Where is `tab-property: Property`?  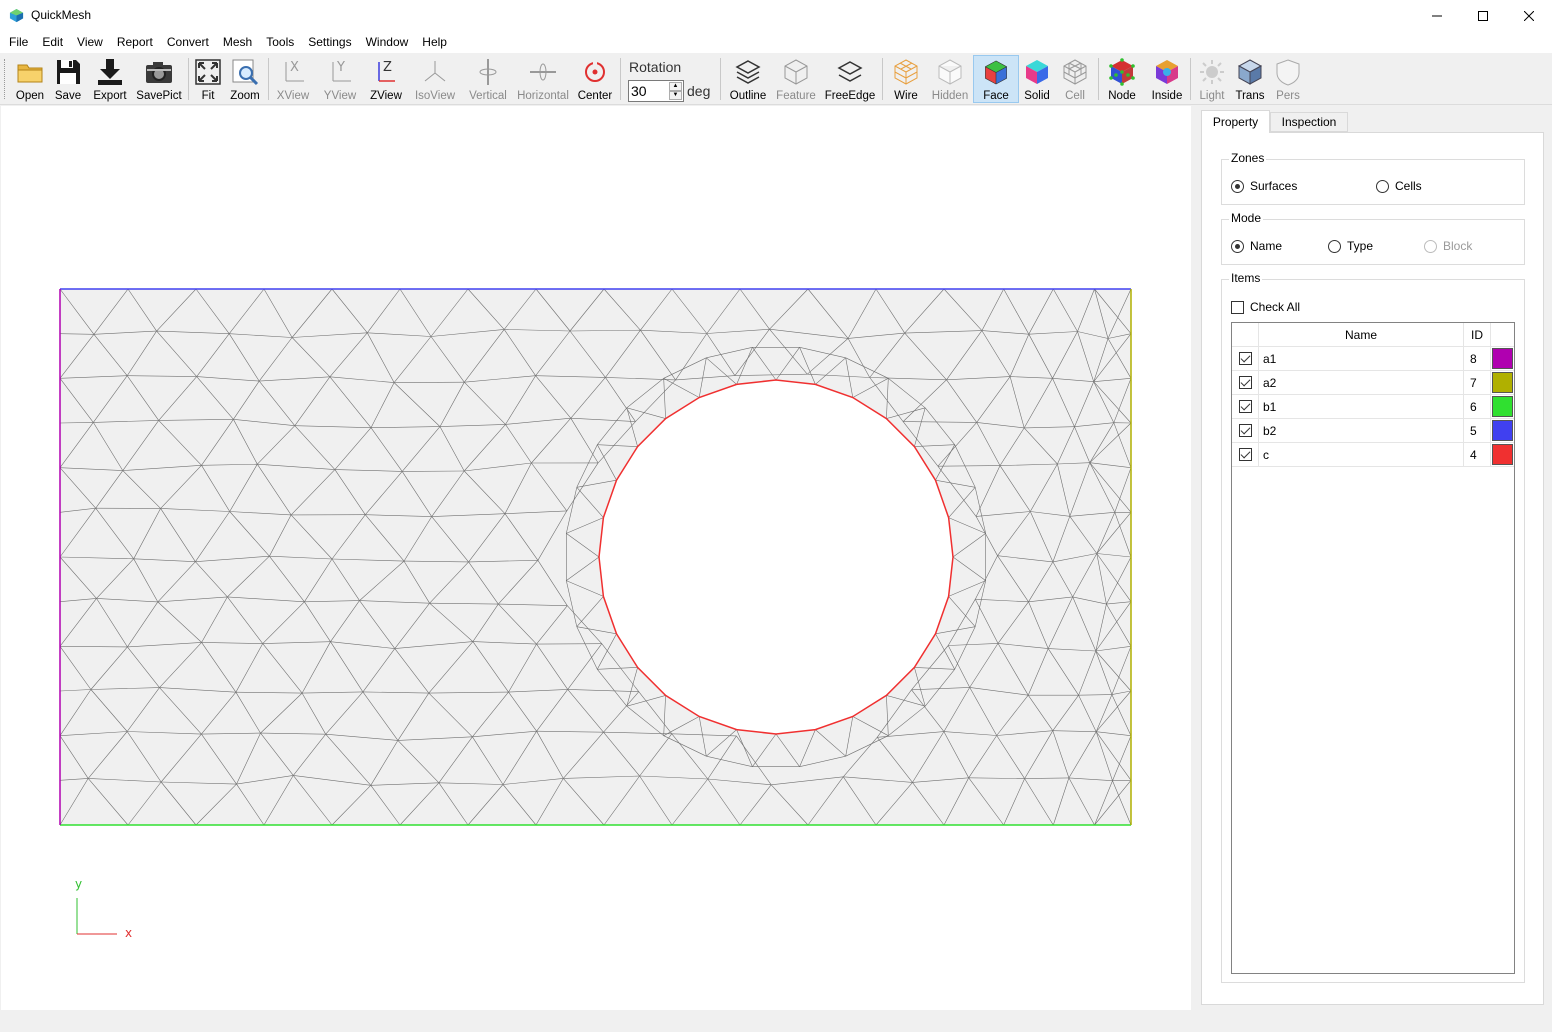
tab-property: Property is located at coordinates (1235, 121).